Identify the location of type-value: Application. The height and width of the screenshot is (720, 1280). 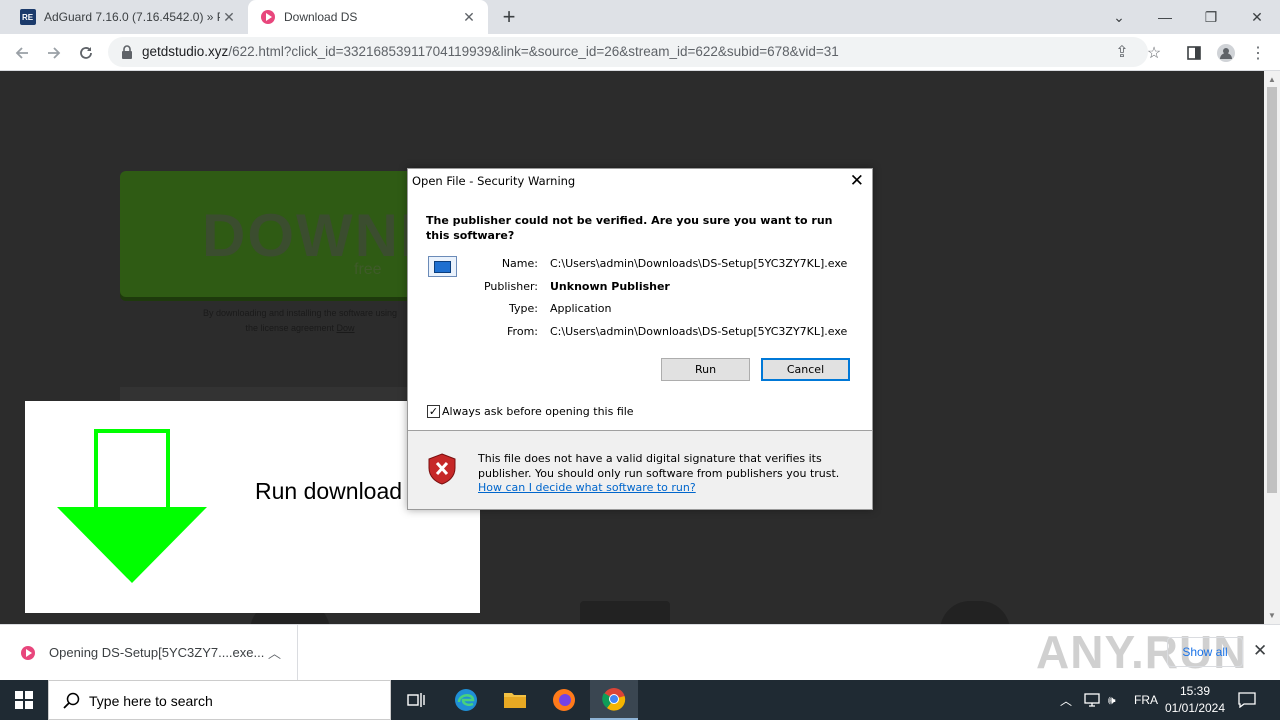
(581, 308).